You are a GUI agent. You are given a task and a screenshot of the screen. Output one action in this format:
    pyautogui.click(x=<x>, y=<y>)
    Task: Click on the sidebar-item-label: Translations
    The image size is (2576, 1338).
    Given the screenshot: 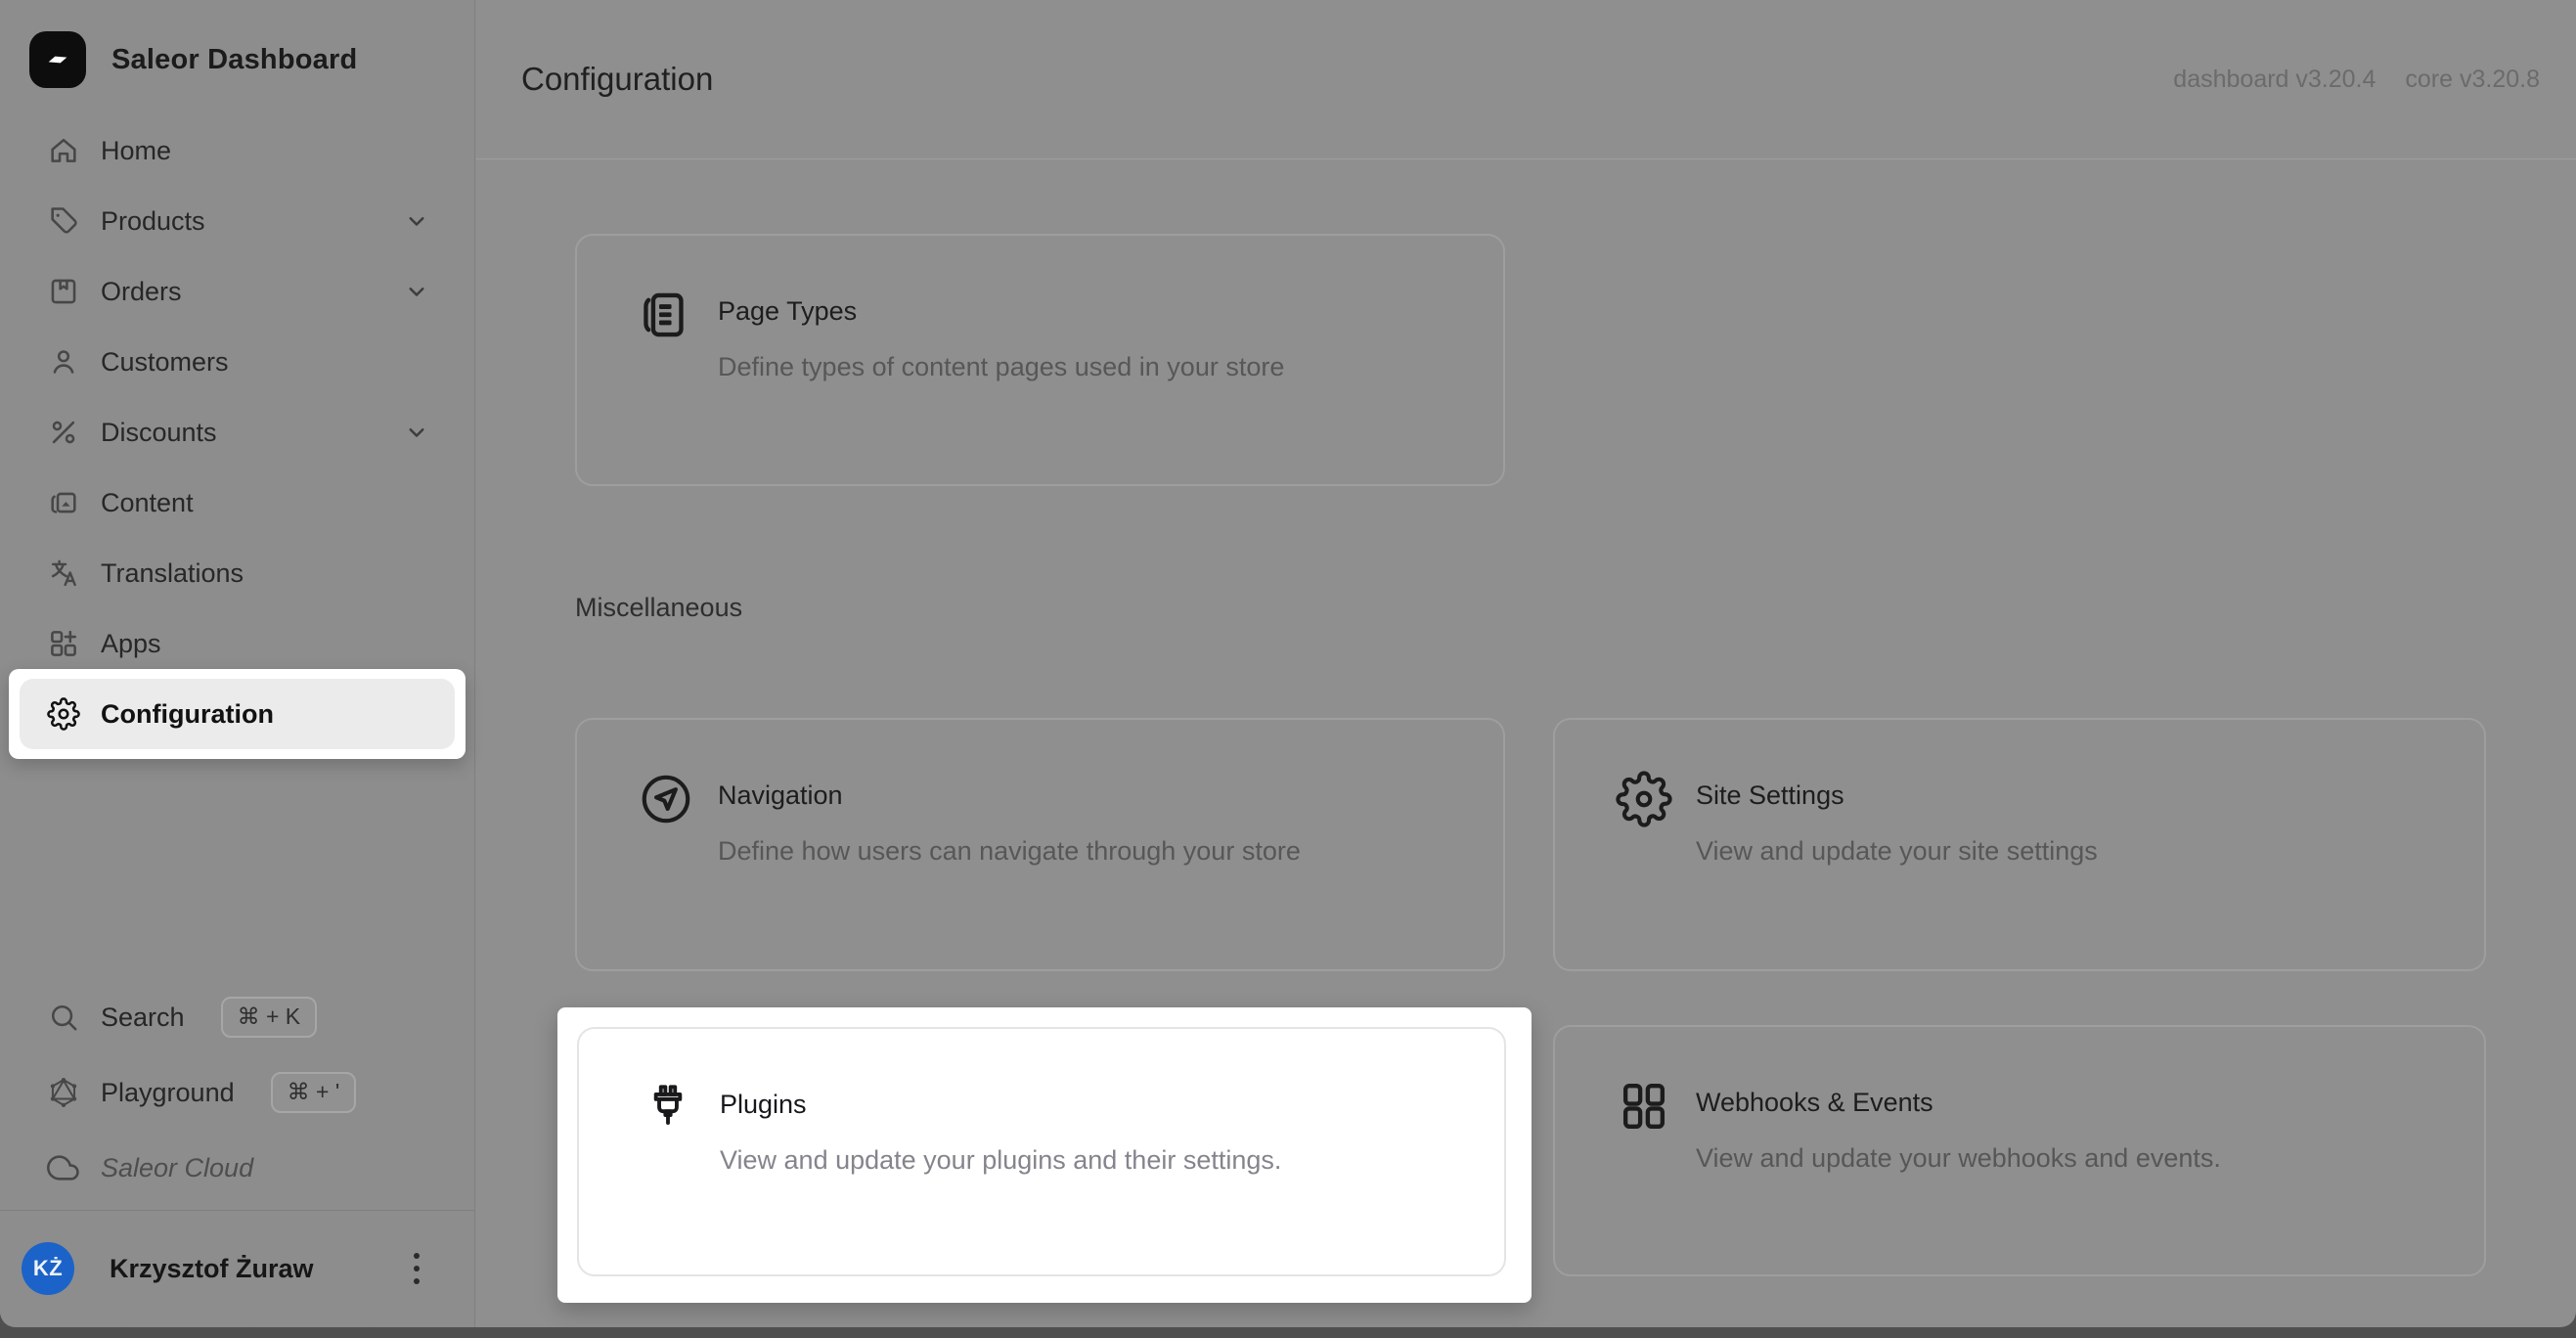 What is the action you would take?
    pyautogui.click(x=172, y=573)
    